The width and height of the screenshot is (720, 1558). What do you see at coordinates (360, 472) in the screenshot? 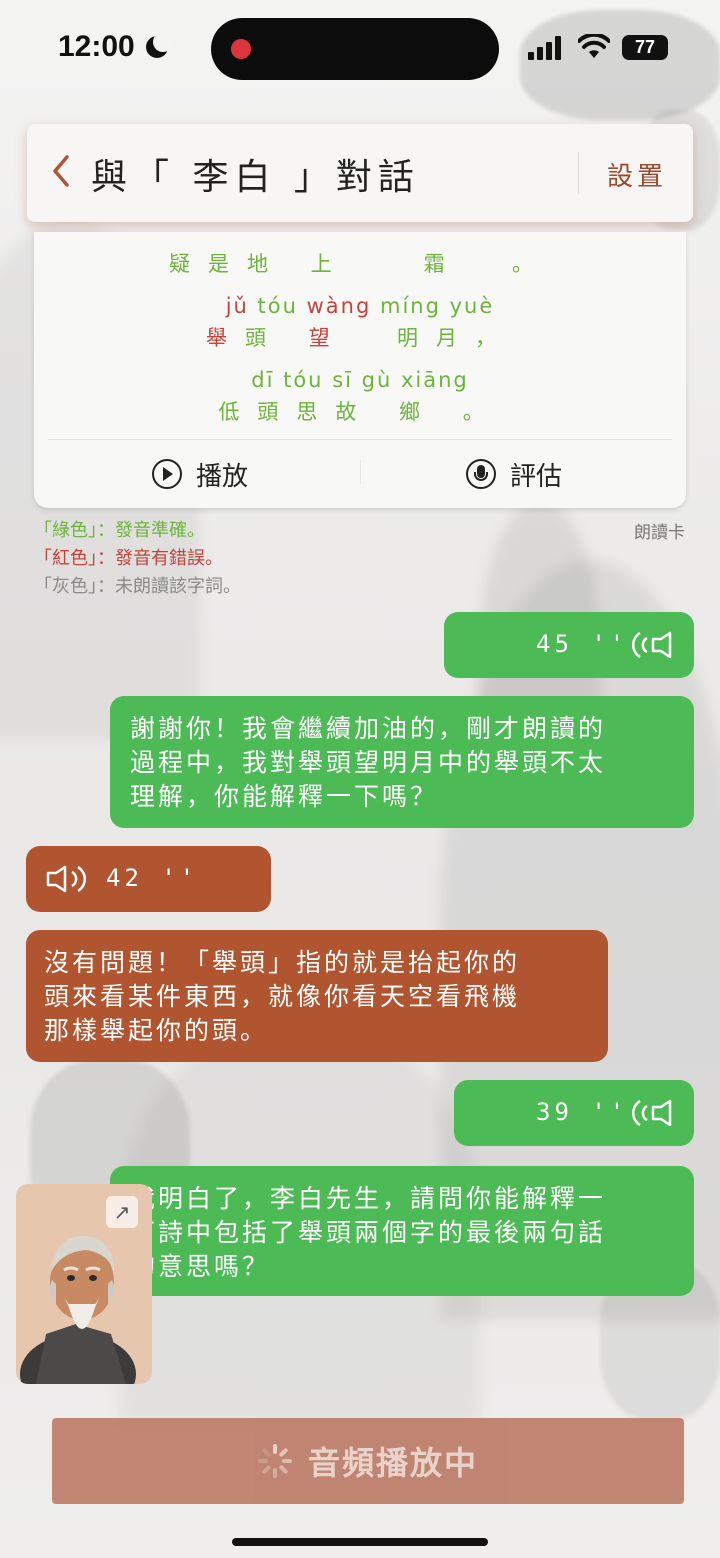
I see `card-button-separator` at bounding box center [360, 472].